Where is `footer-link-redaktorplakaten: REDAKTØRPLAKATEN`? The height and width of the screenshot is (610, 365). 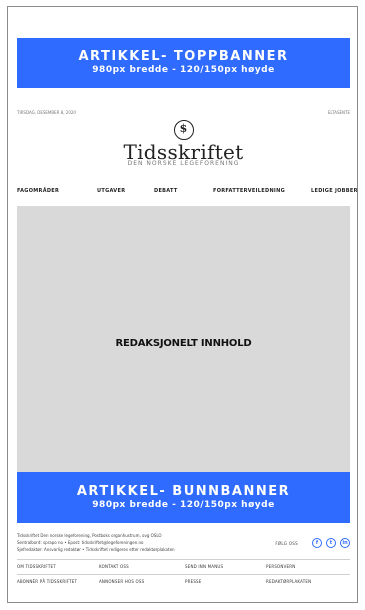 footer-link-redaktorplakaten: REDAKTØRPLAKATEN is located at coordinates (288, 581).